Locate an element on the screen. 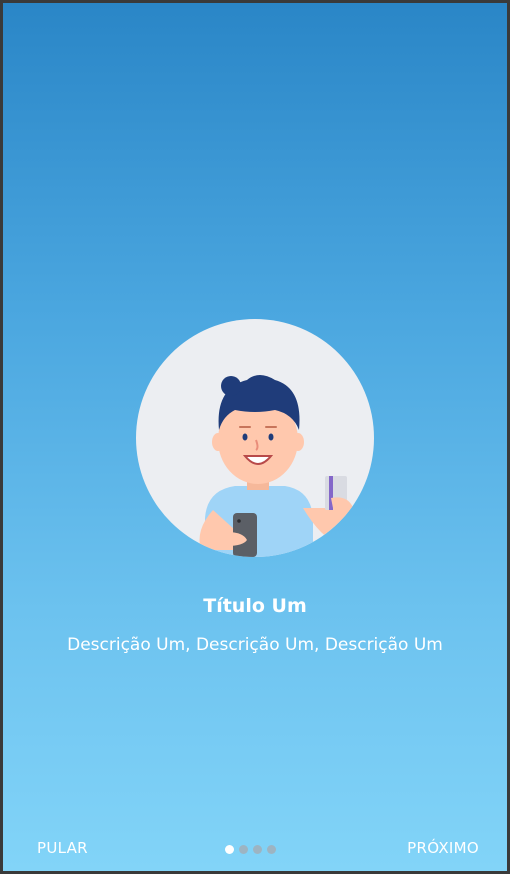 This screenshot has width=510, height=874. onboarding-footer: PULAR PRÓXIMO is located at coordinates (255, 851).